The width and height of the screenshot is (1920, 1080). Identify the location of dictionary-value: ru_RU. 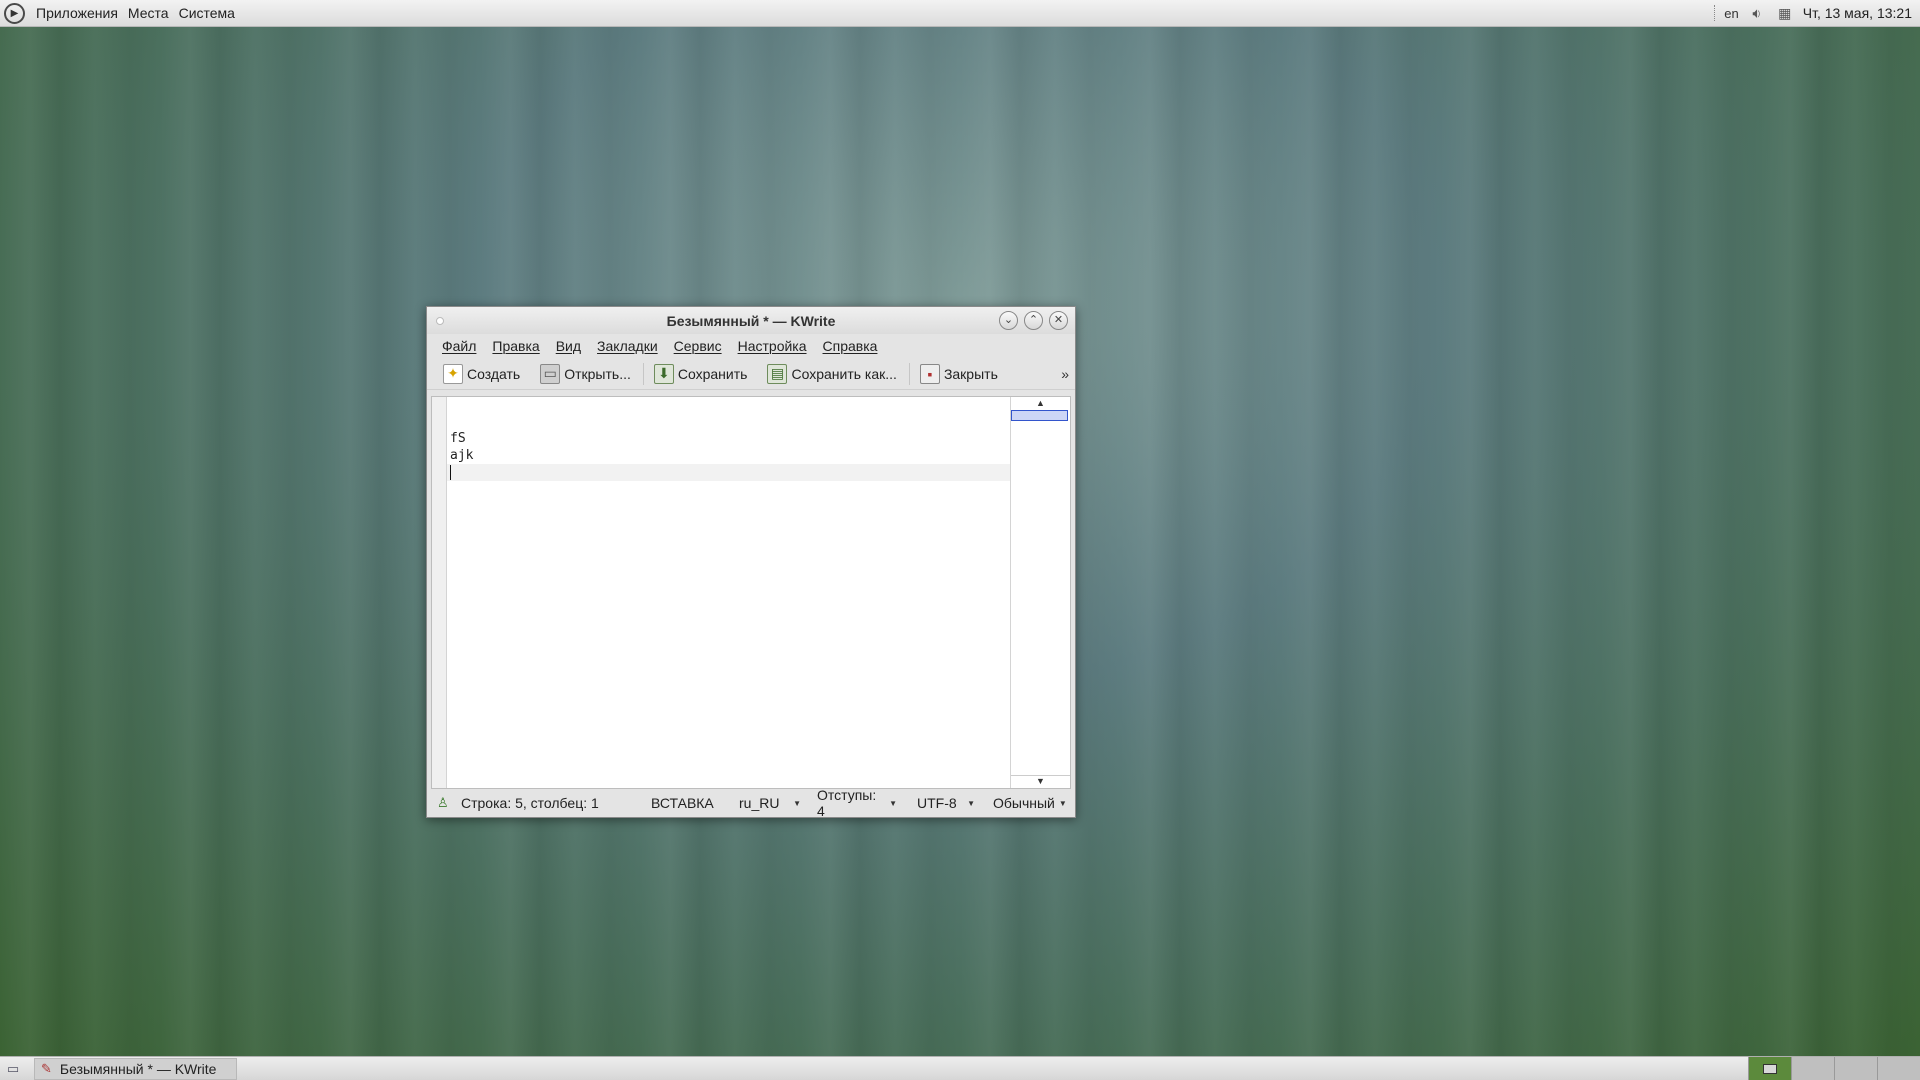
(759, 803).